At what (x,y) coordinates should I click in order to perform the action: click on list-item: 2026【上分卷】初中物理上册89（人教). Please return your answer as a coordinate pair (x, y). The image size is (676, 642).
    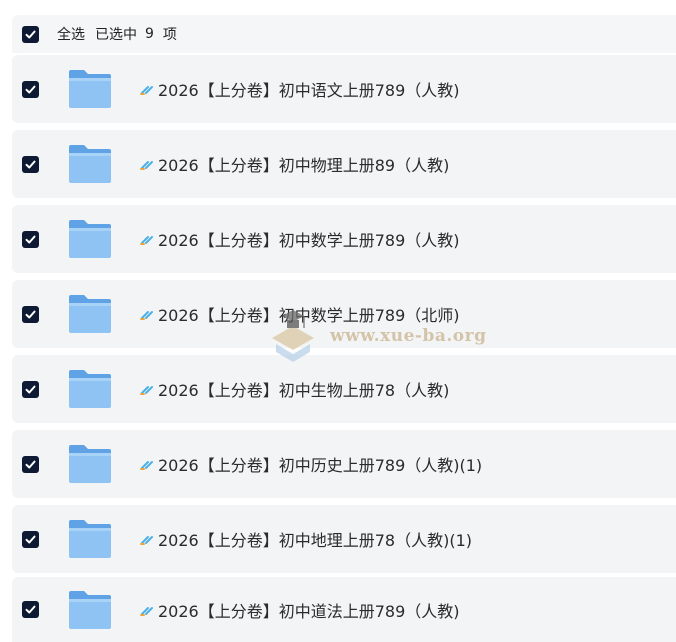
    Looking at the image, I should click on (344, 164).